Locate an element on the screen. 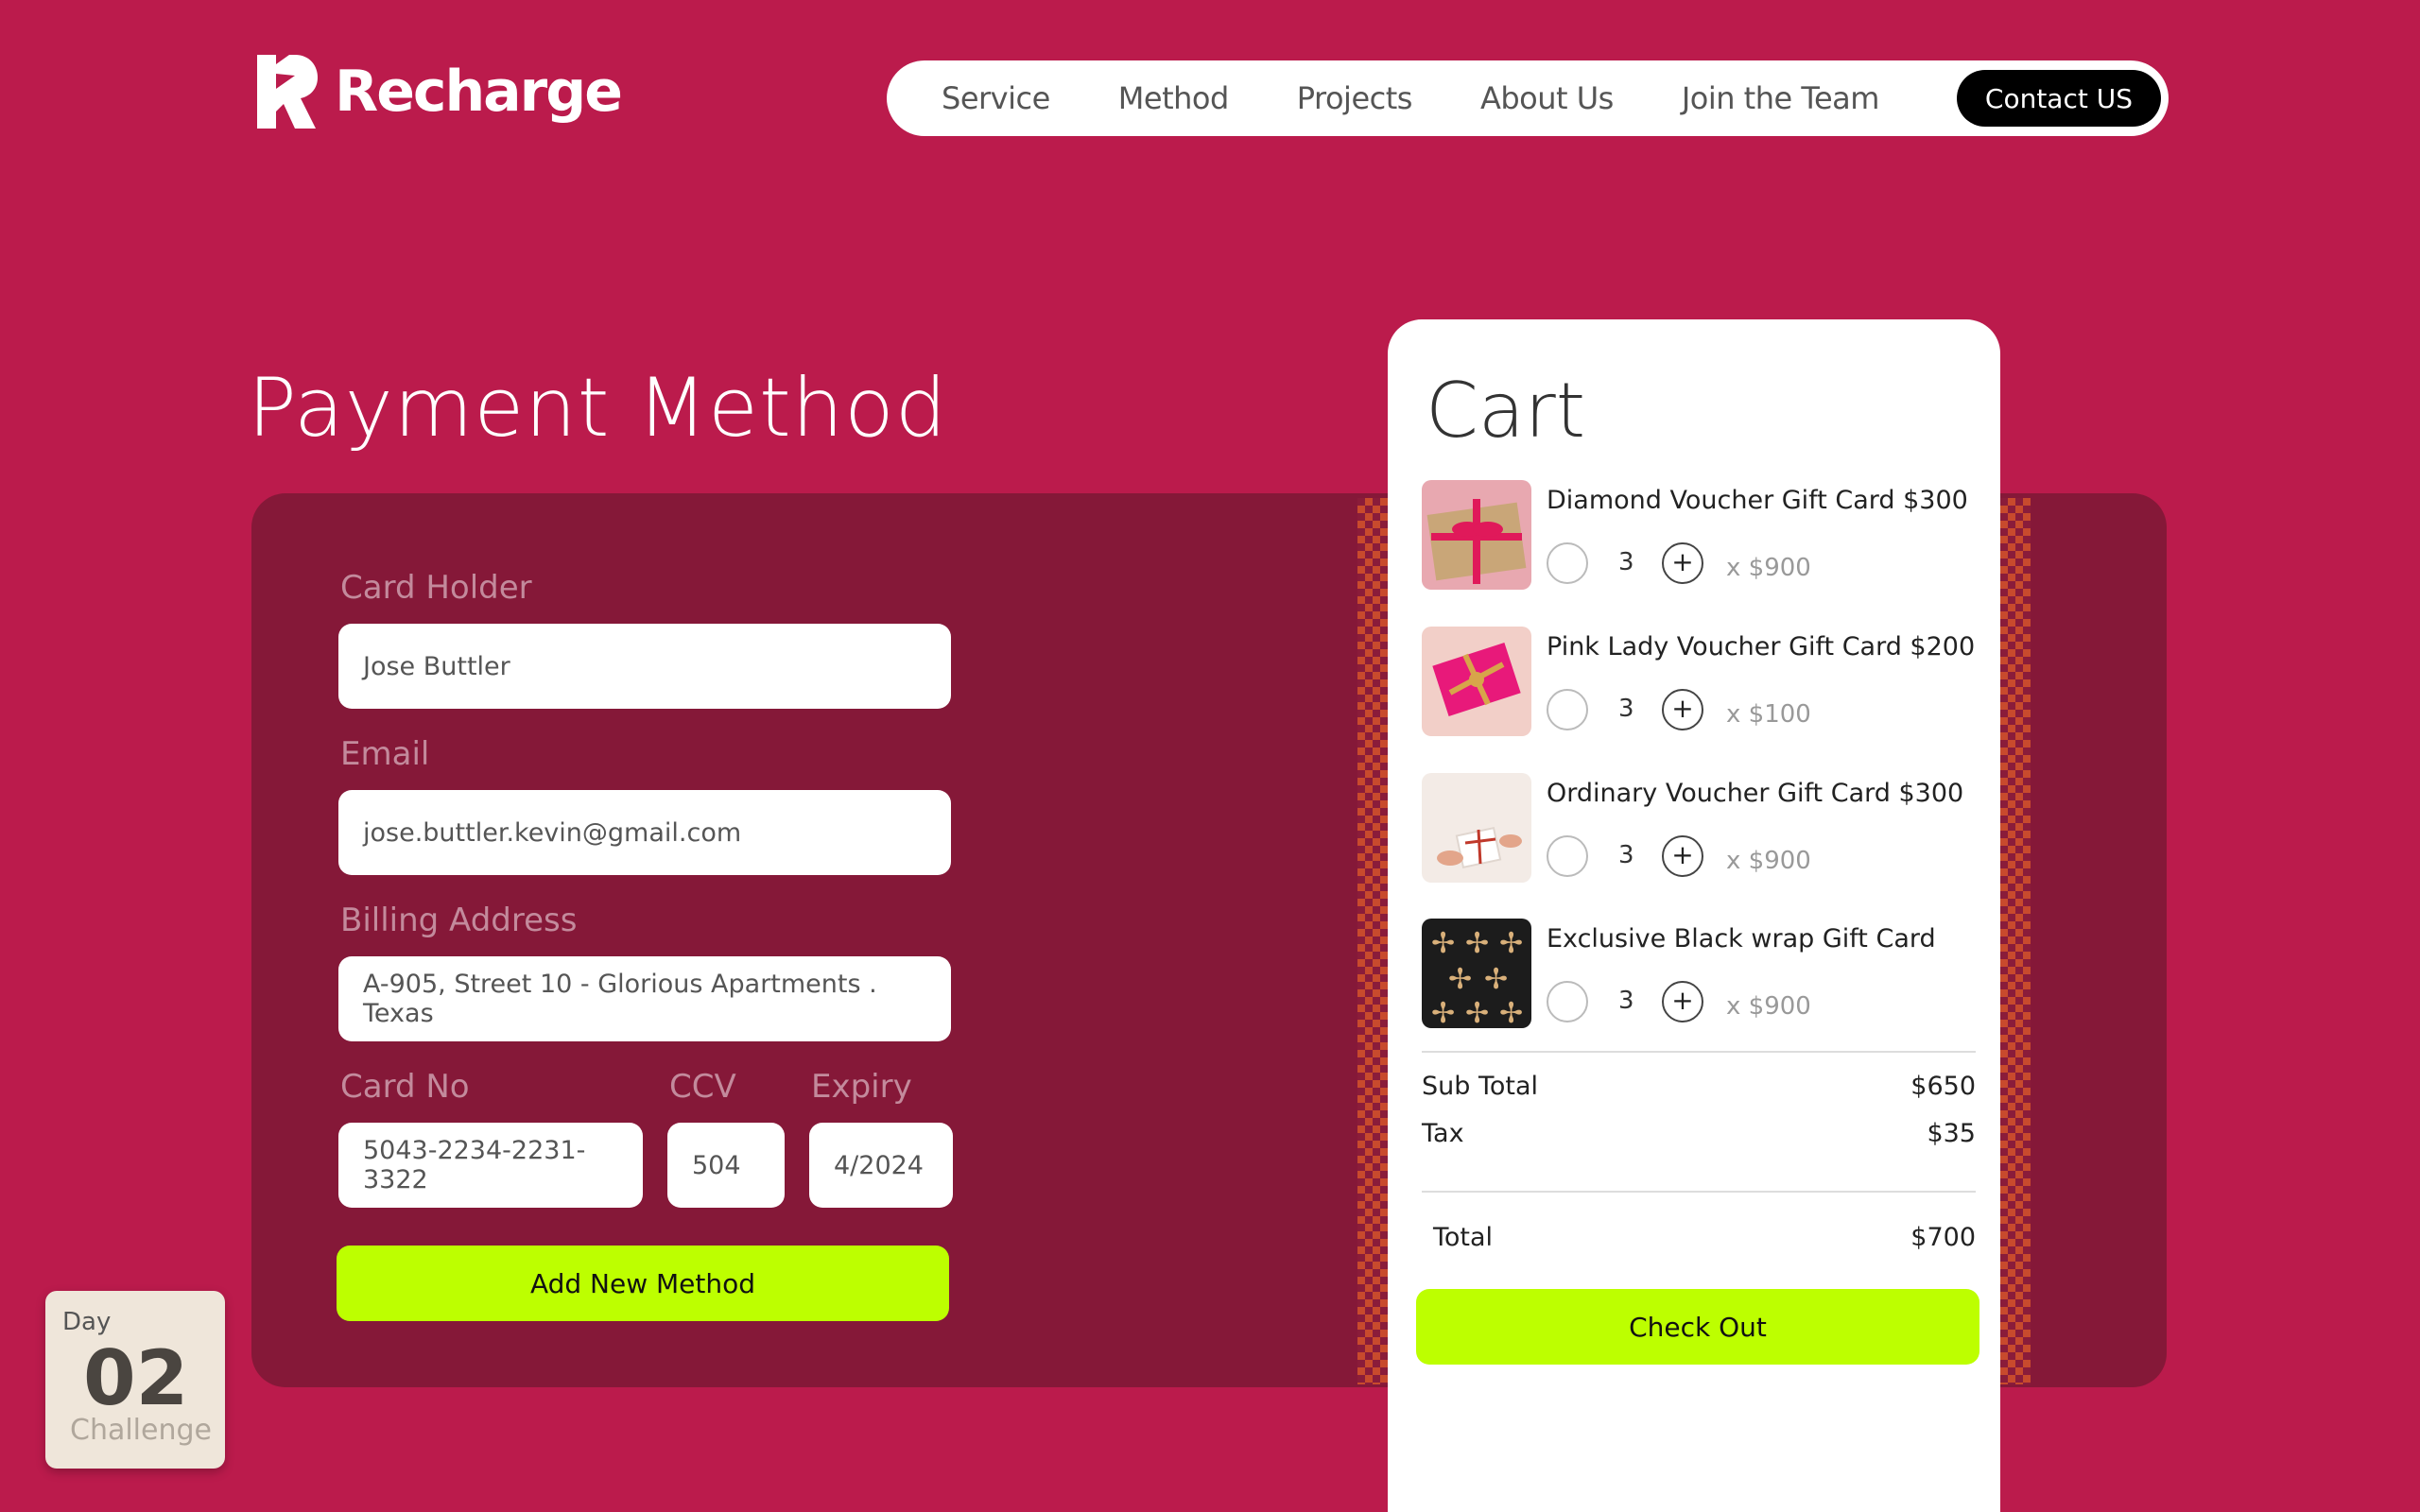 The image size is (2420, 1512). card-no-label: Card No is located at coordinates (405, 1087).